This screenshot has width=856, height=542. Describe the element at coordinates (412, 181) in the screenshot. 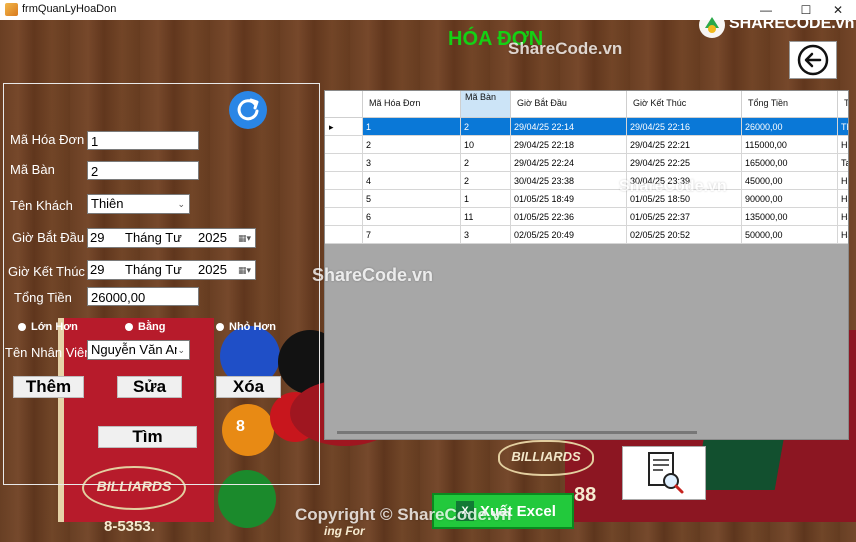

I see `table-cell: 4` at that location.